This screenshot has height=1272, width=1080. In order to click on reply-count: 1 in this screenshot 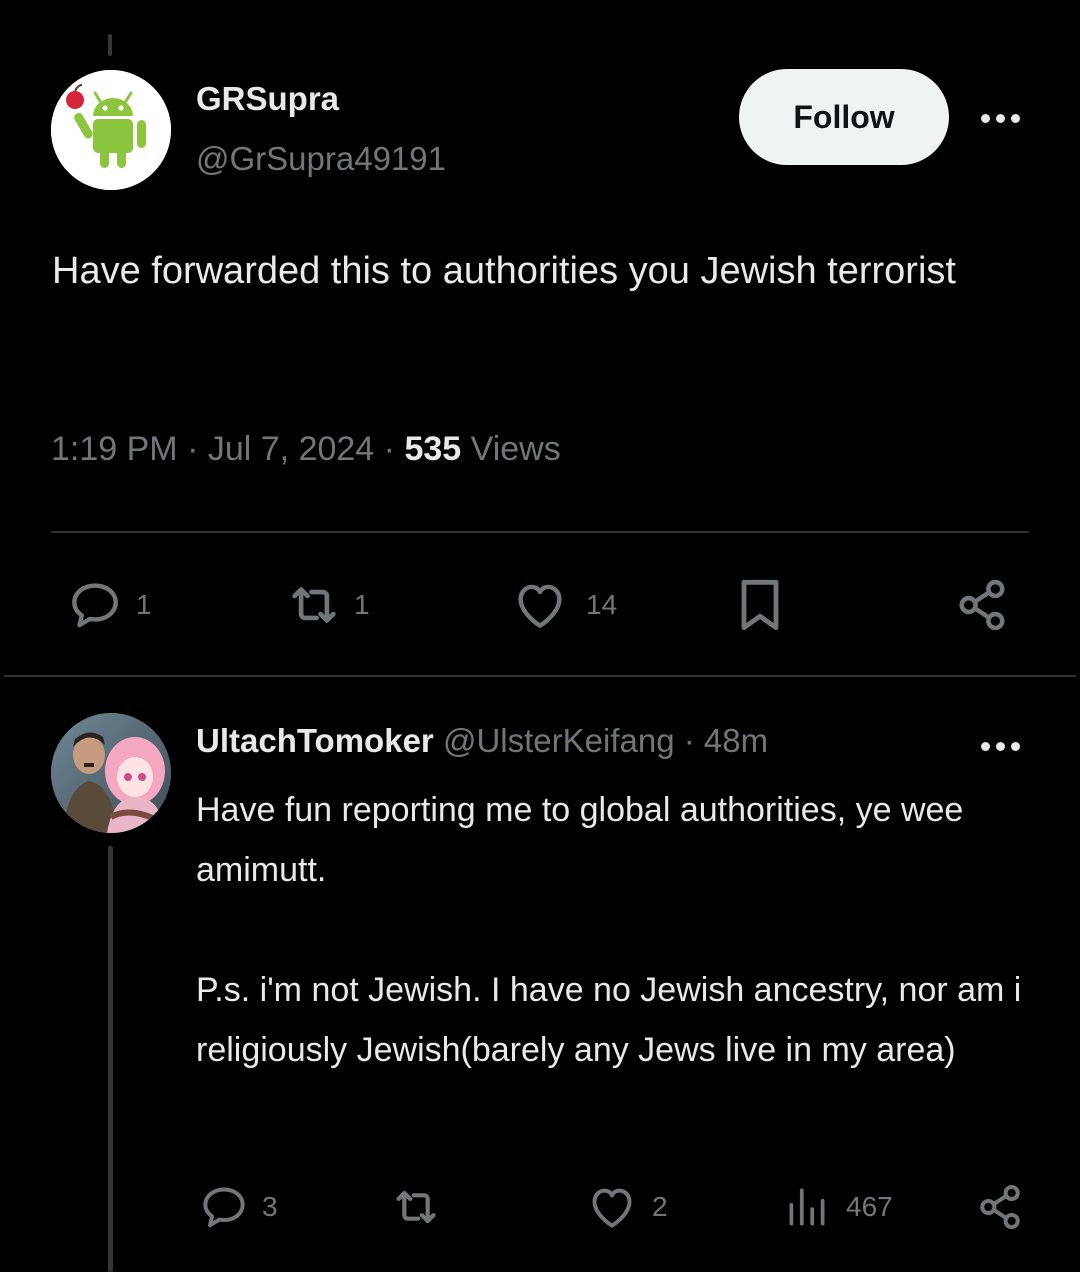, I will do `click(144, 604)`.